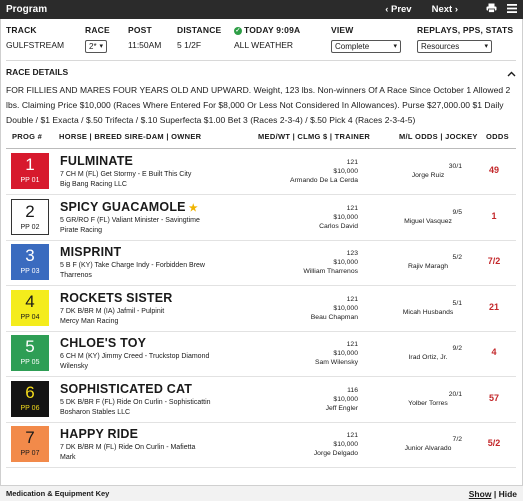 Image resolution: width=523 pixels, height=501 pixels. What do you see at coordinates (193, 208) in the screenshot?
I see `star-icon: ★` at bounding box center [193, 208].